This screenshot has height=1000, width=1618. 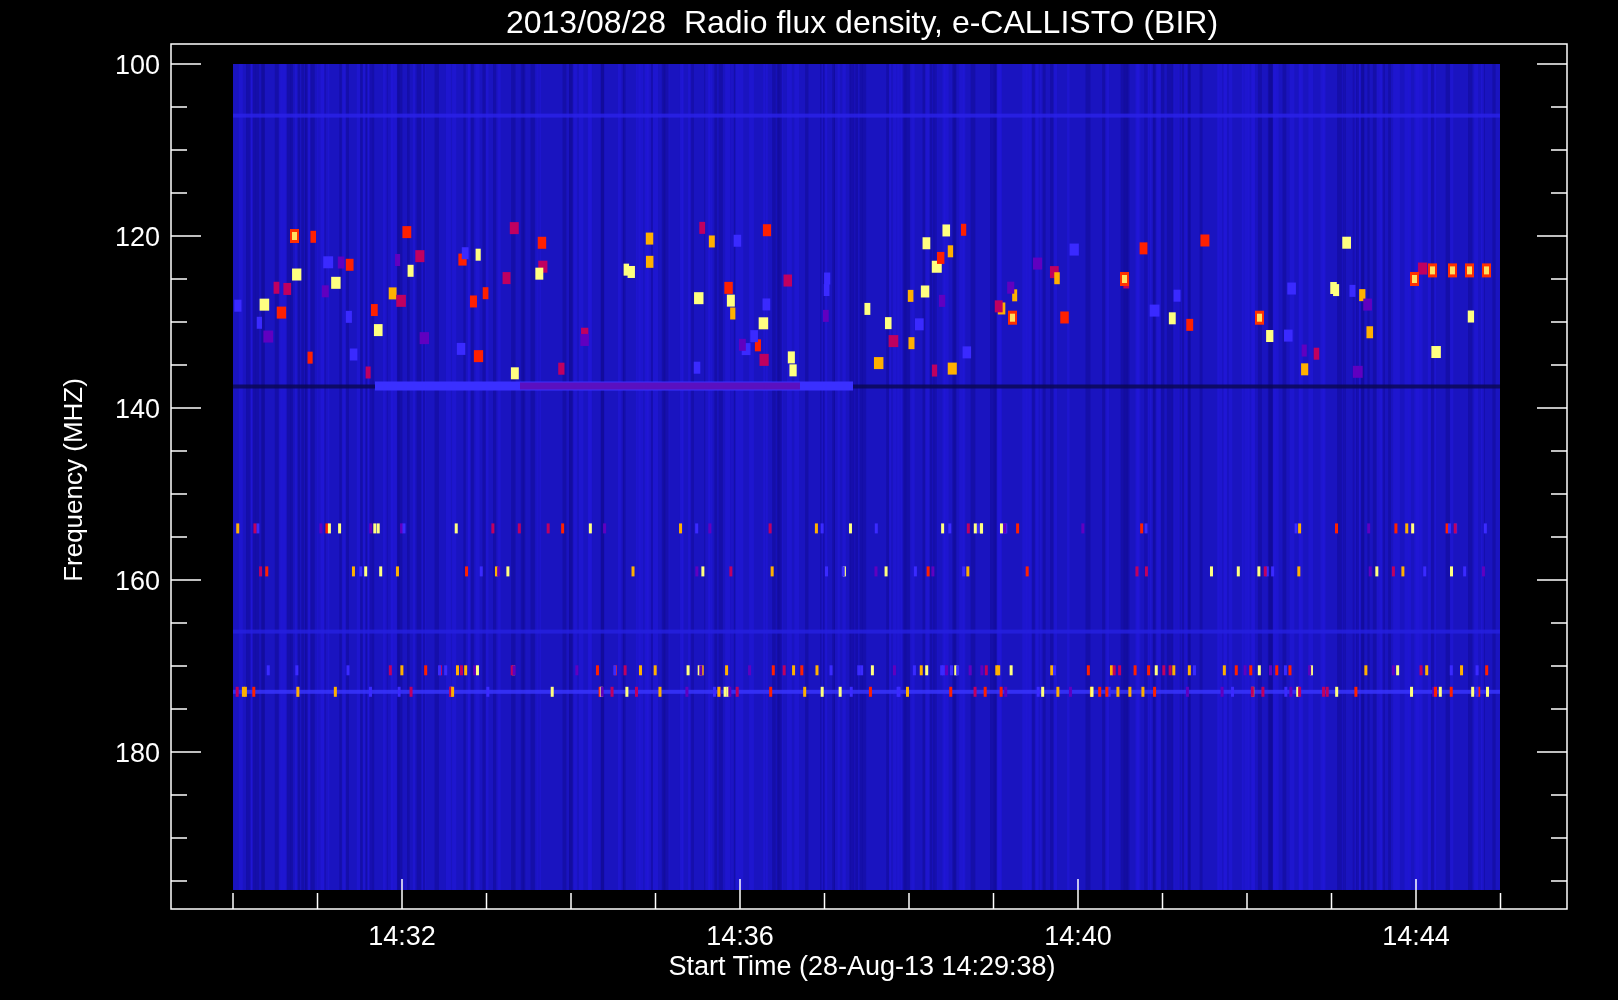 What do you see at coordinates (402, 936) in the screenshot?
I see `tick-label: 14:32` at bounding box center [402, 936].